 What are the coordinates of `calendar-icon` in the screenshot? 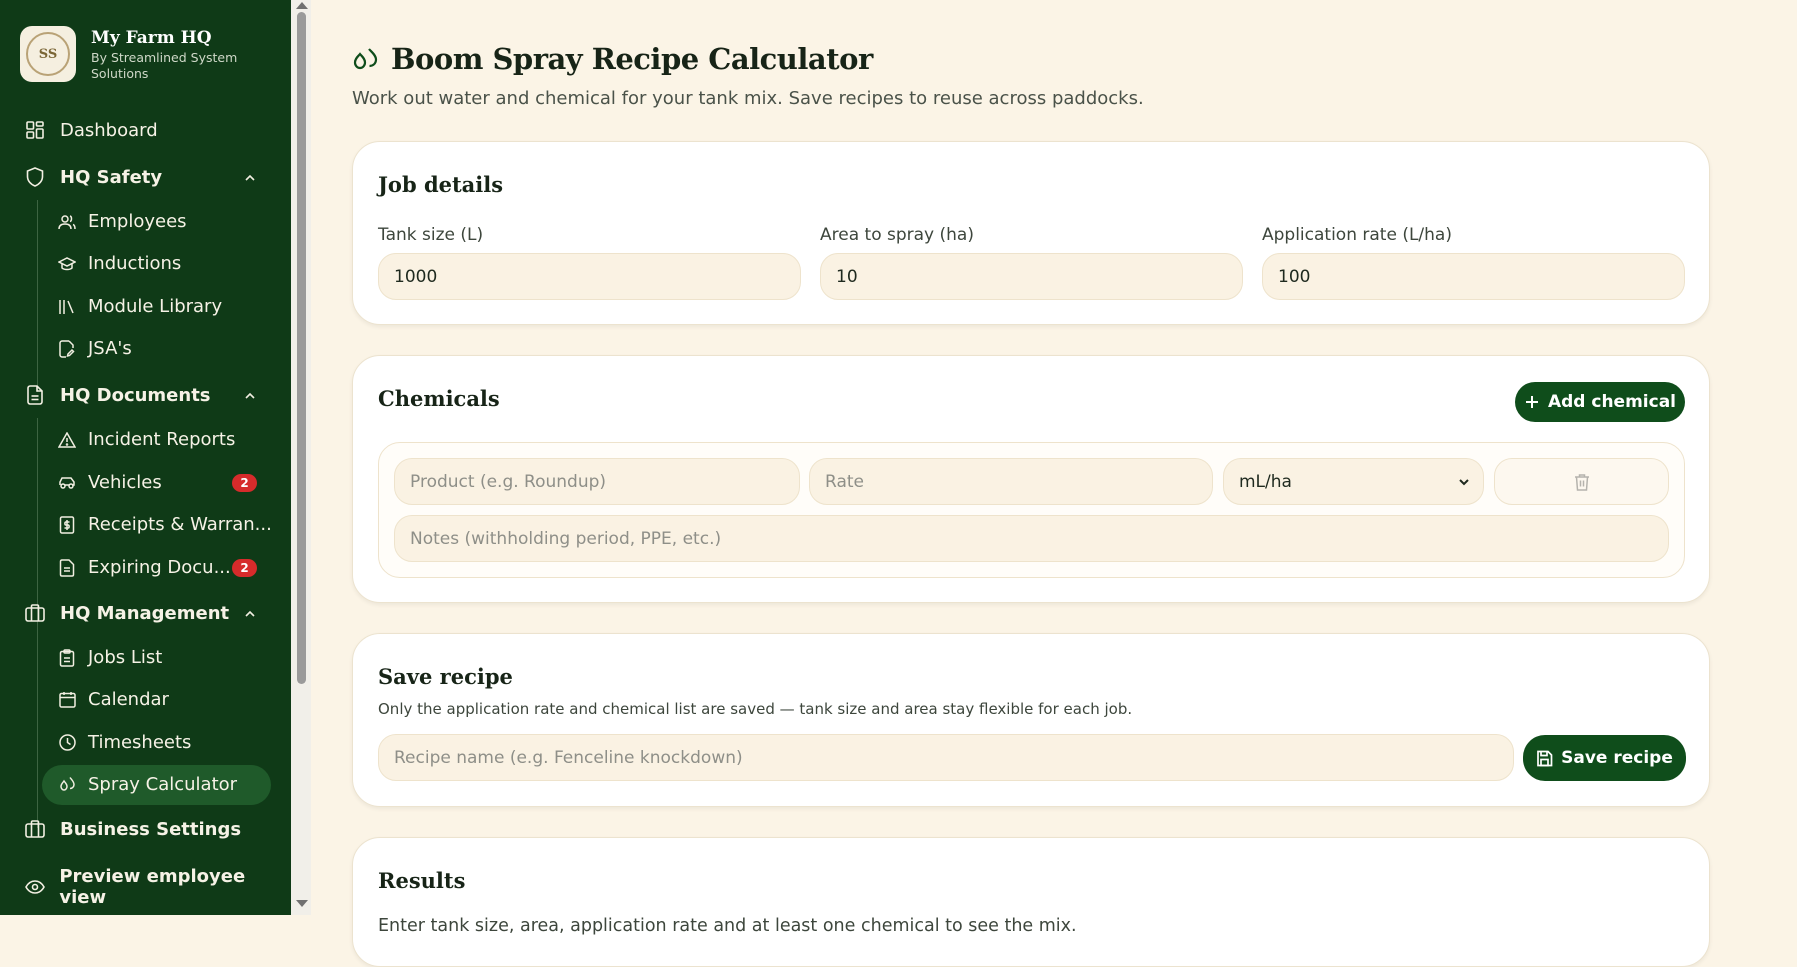 It's located at (67, 700).